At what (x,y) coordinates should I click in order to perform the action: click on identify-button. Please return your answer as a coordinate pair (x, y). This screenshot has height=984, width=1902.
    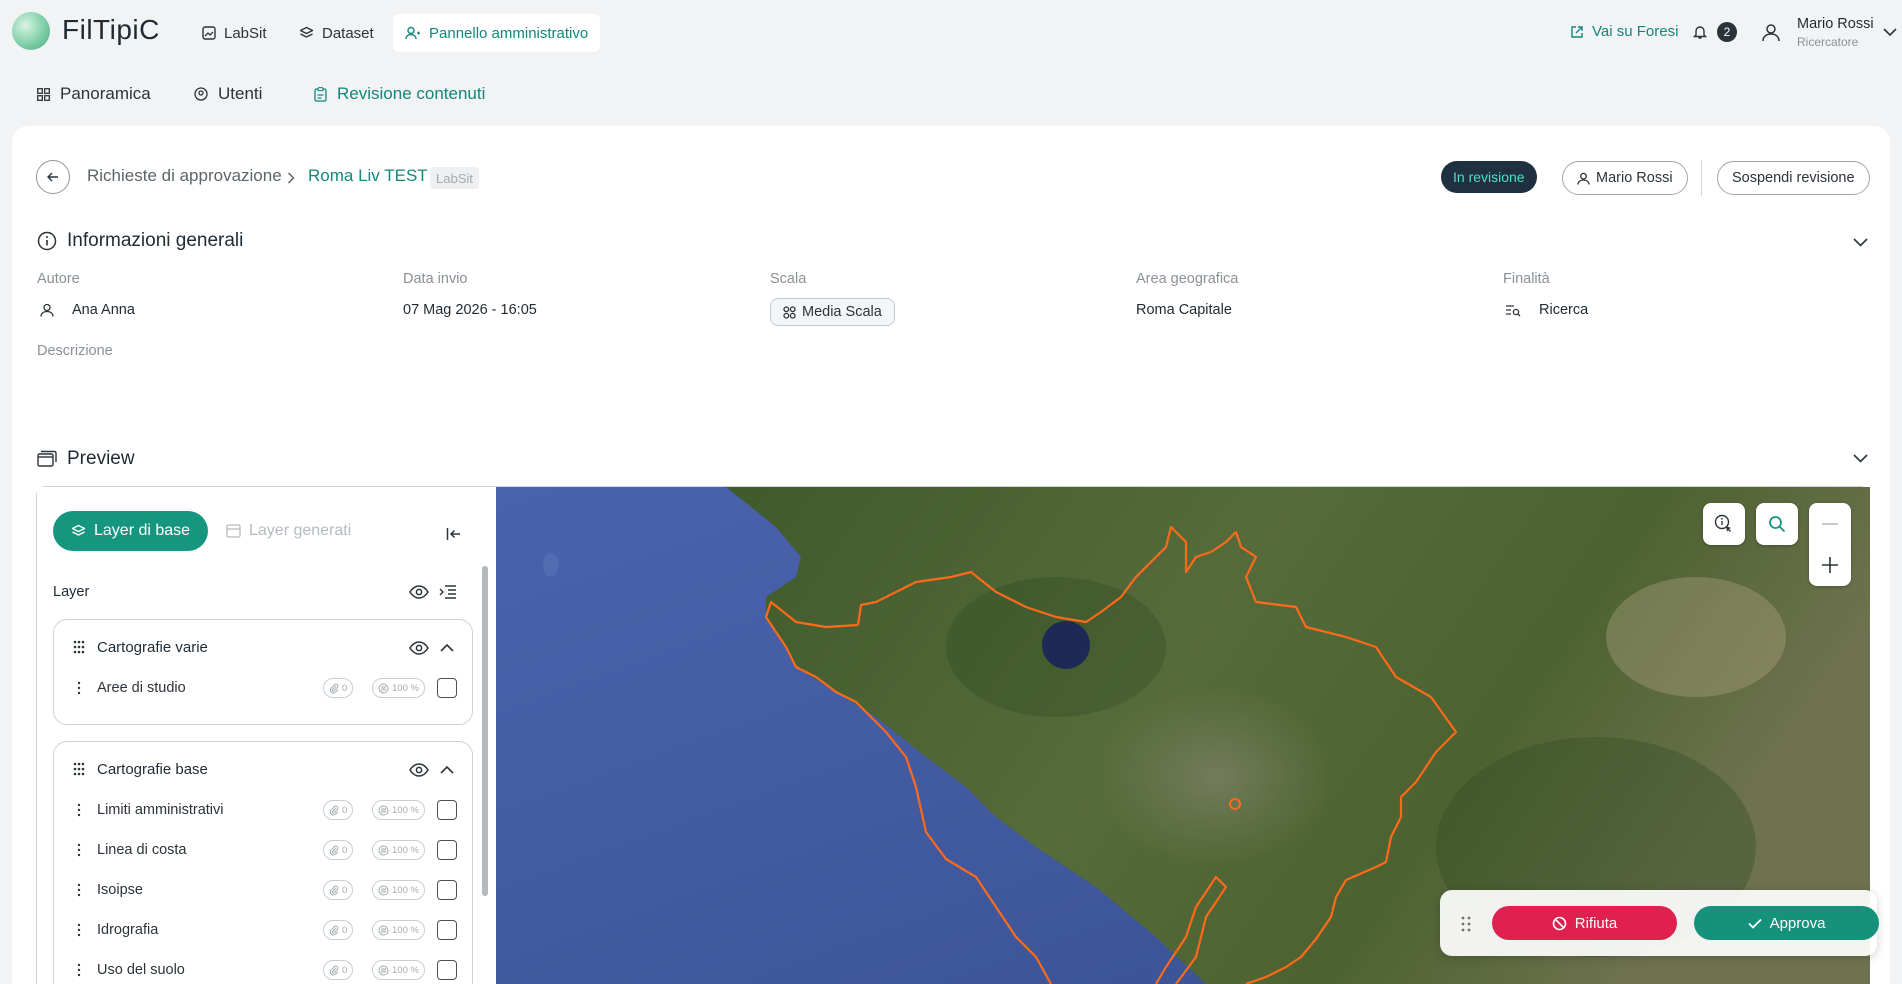
    Looking at the image, I should click on (1724, 524).